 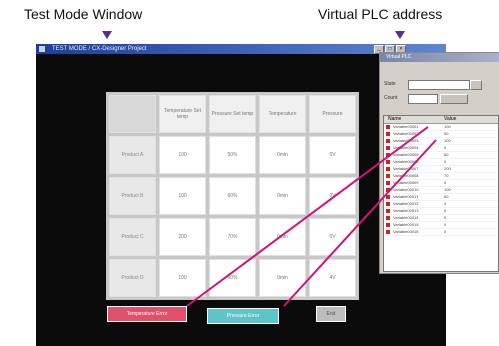 What do you see at coordinates (360, 223) in the screenshot?
I see `connector-line-pressure` at bounding box center [360, 223].